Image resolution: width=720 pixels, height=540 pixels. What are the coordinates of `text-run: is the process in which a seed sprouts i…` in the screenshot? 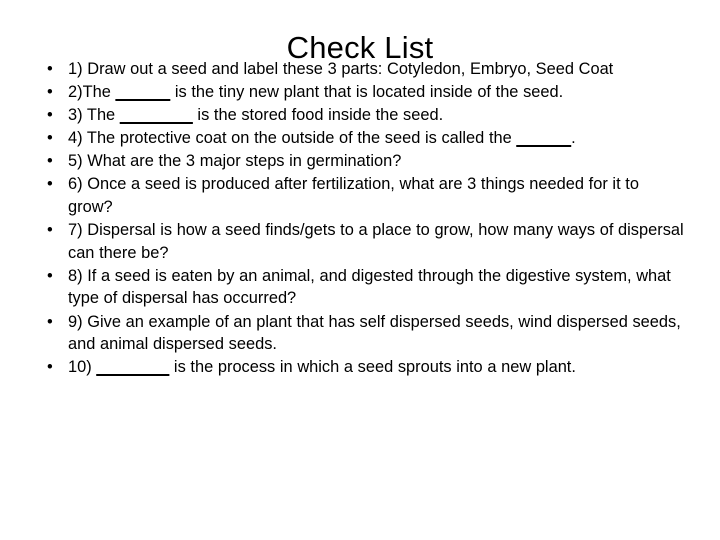 It's located at (372, 367).